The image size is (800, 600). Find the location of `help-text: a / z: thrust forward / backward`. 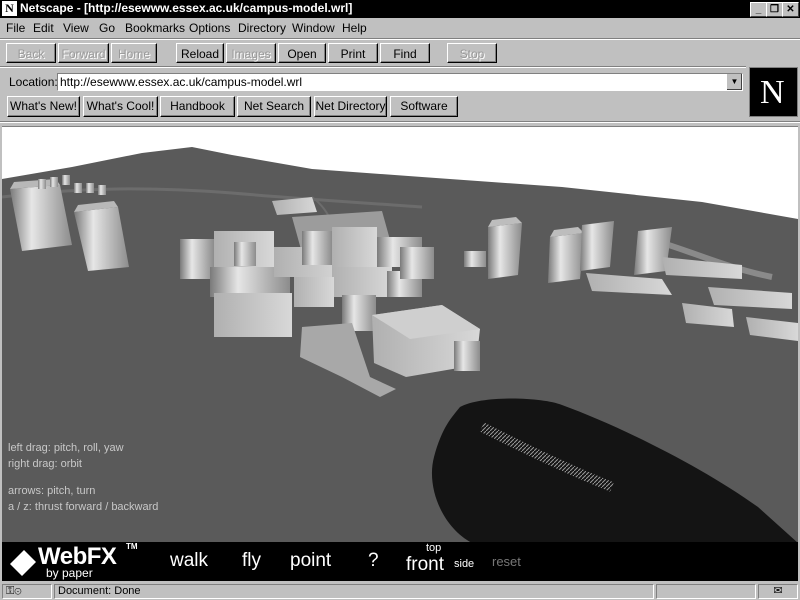

help-text: a / z: thrust forward / backward is located at coordinates (83, 507).